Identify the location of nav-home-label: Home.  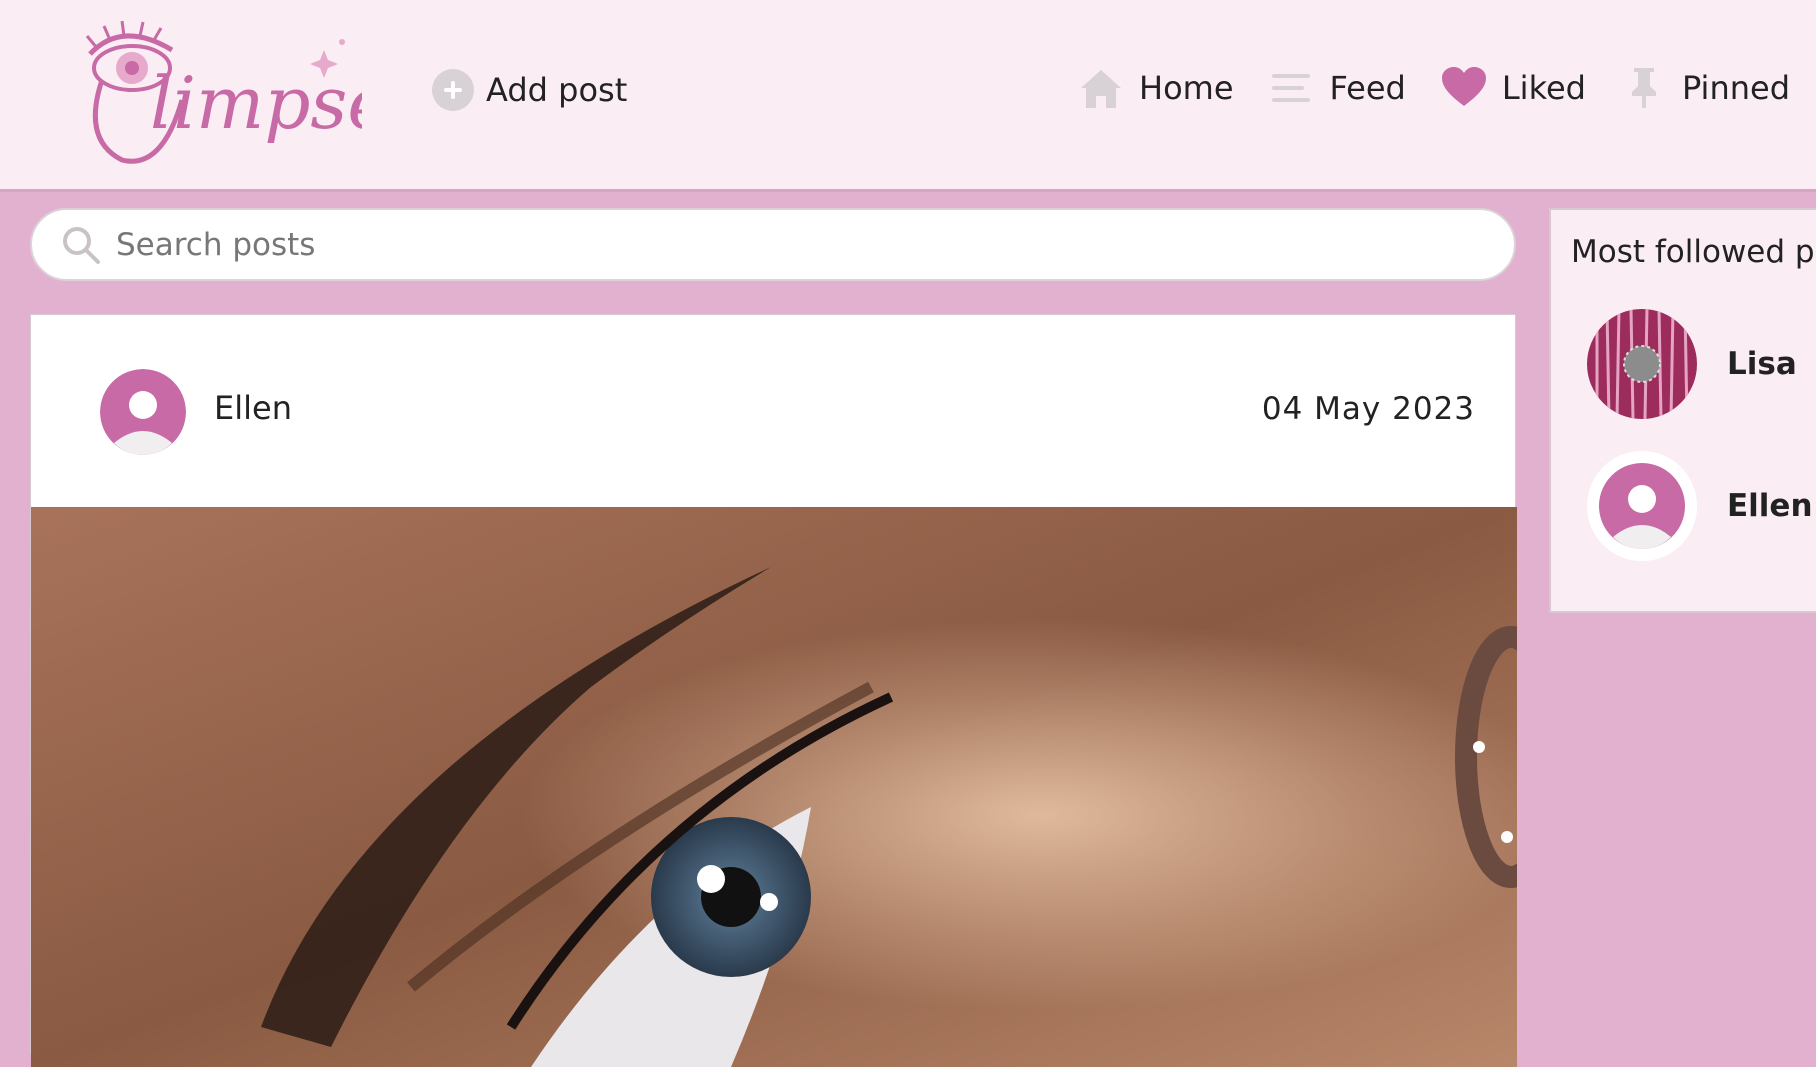
(1186, 88).